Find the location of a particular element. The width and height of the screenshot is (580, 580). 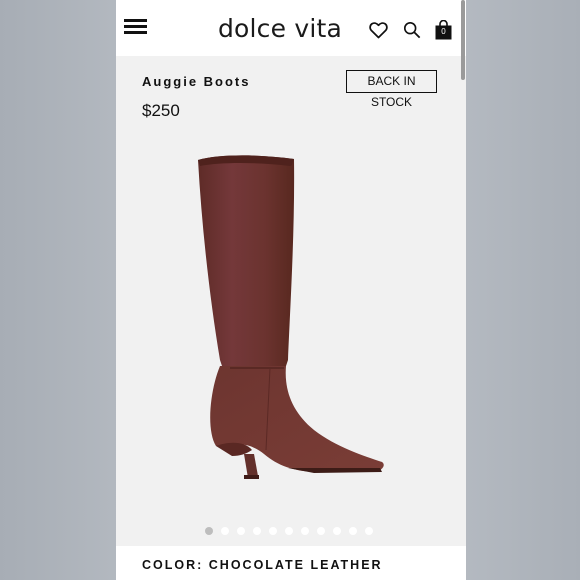

scrollbar is located at coordinates (463, 40).